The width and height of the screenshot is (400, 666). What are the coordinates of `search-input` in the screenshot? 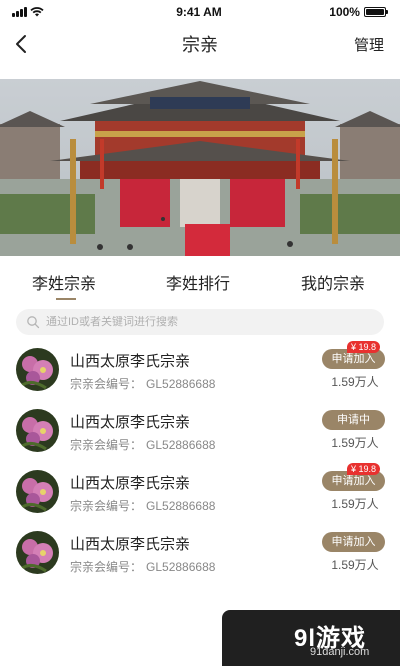 It's located at (206, 322).